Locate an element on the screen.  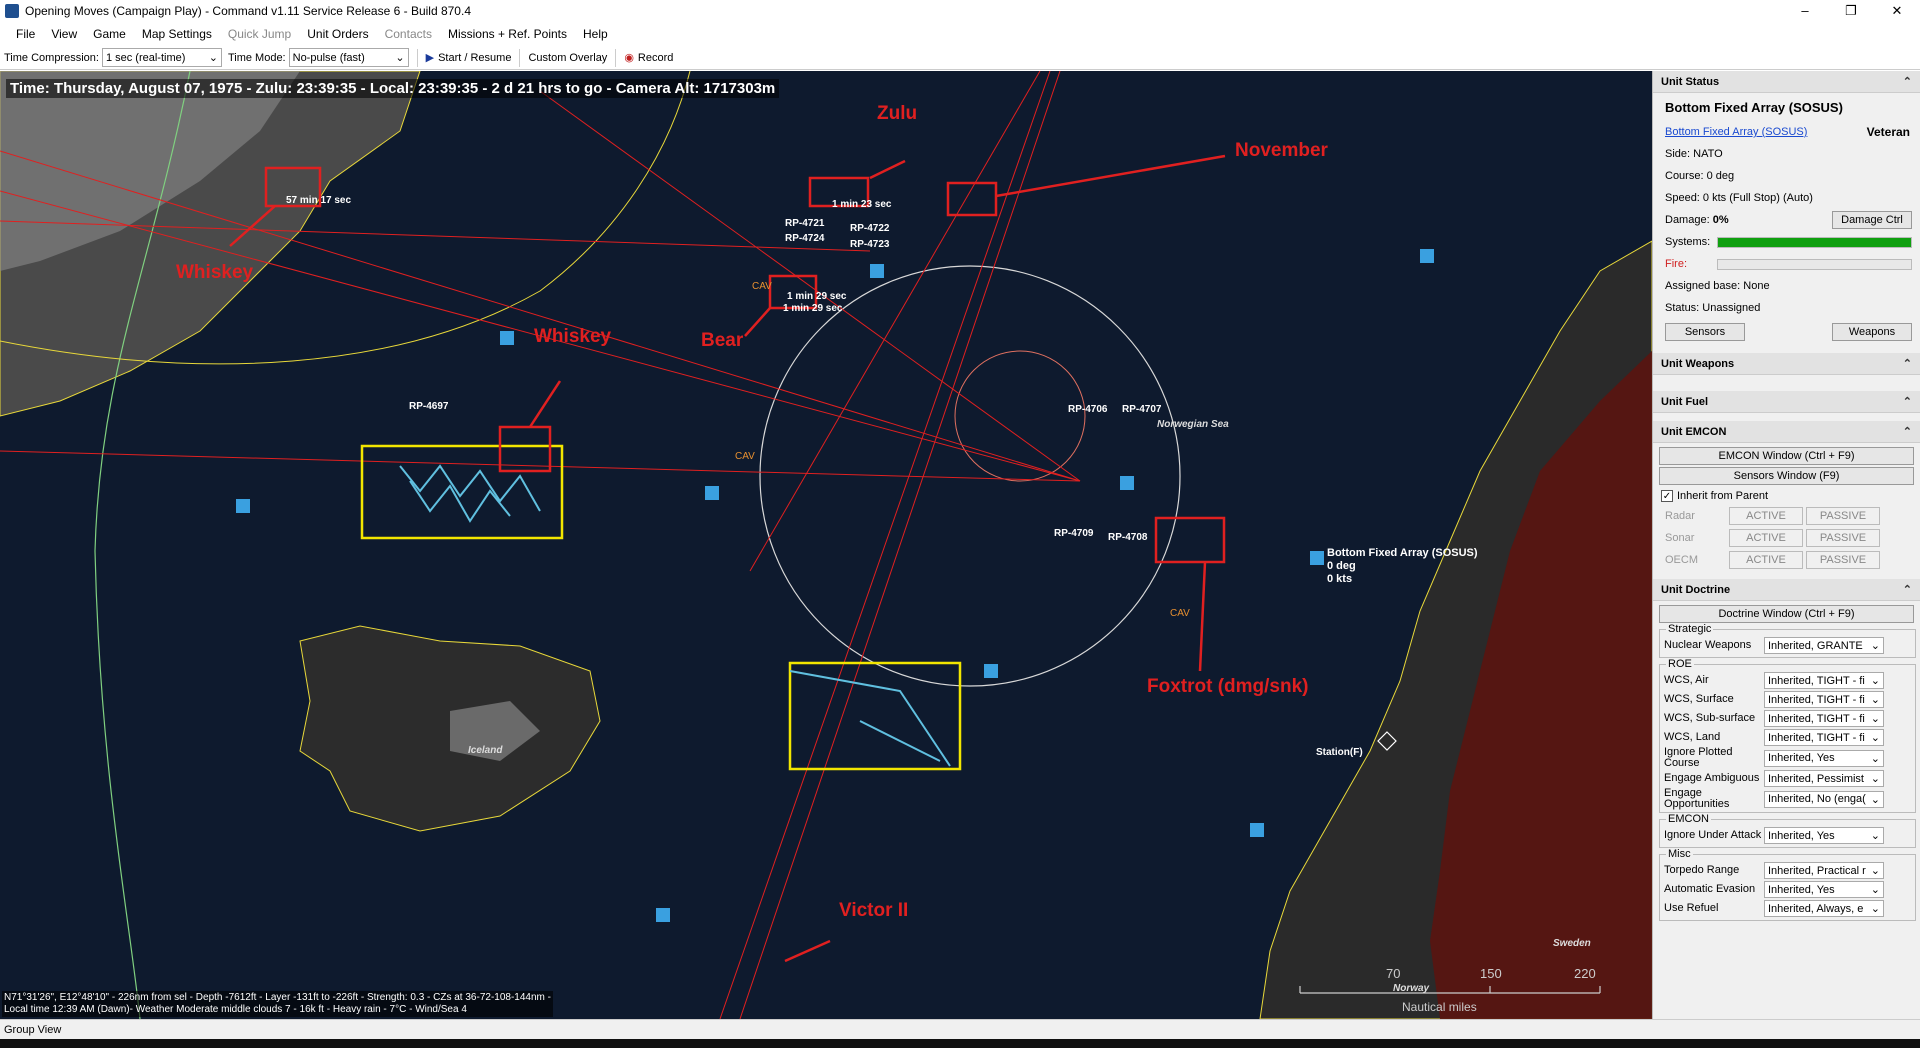
nuclear-label: Nuclear Weapons is located at coordinates (1708, 645).